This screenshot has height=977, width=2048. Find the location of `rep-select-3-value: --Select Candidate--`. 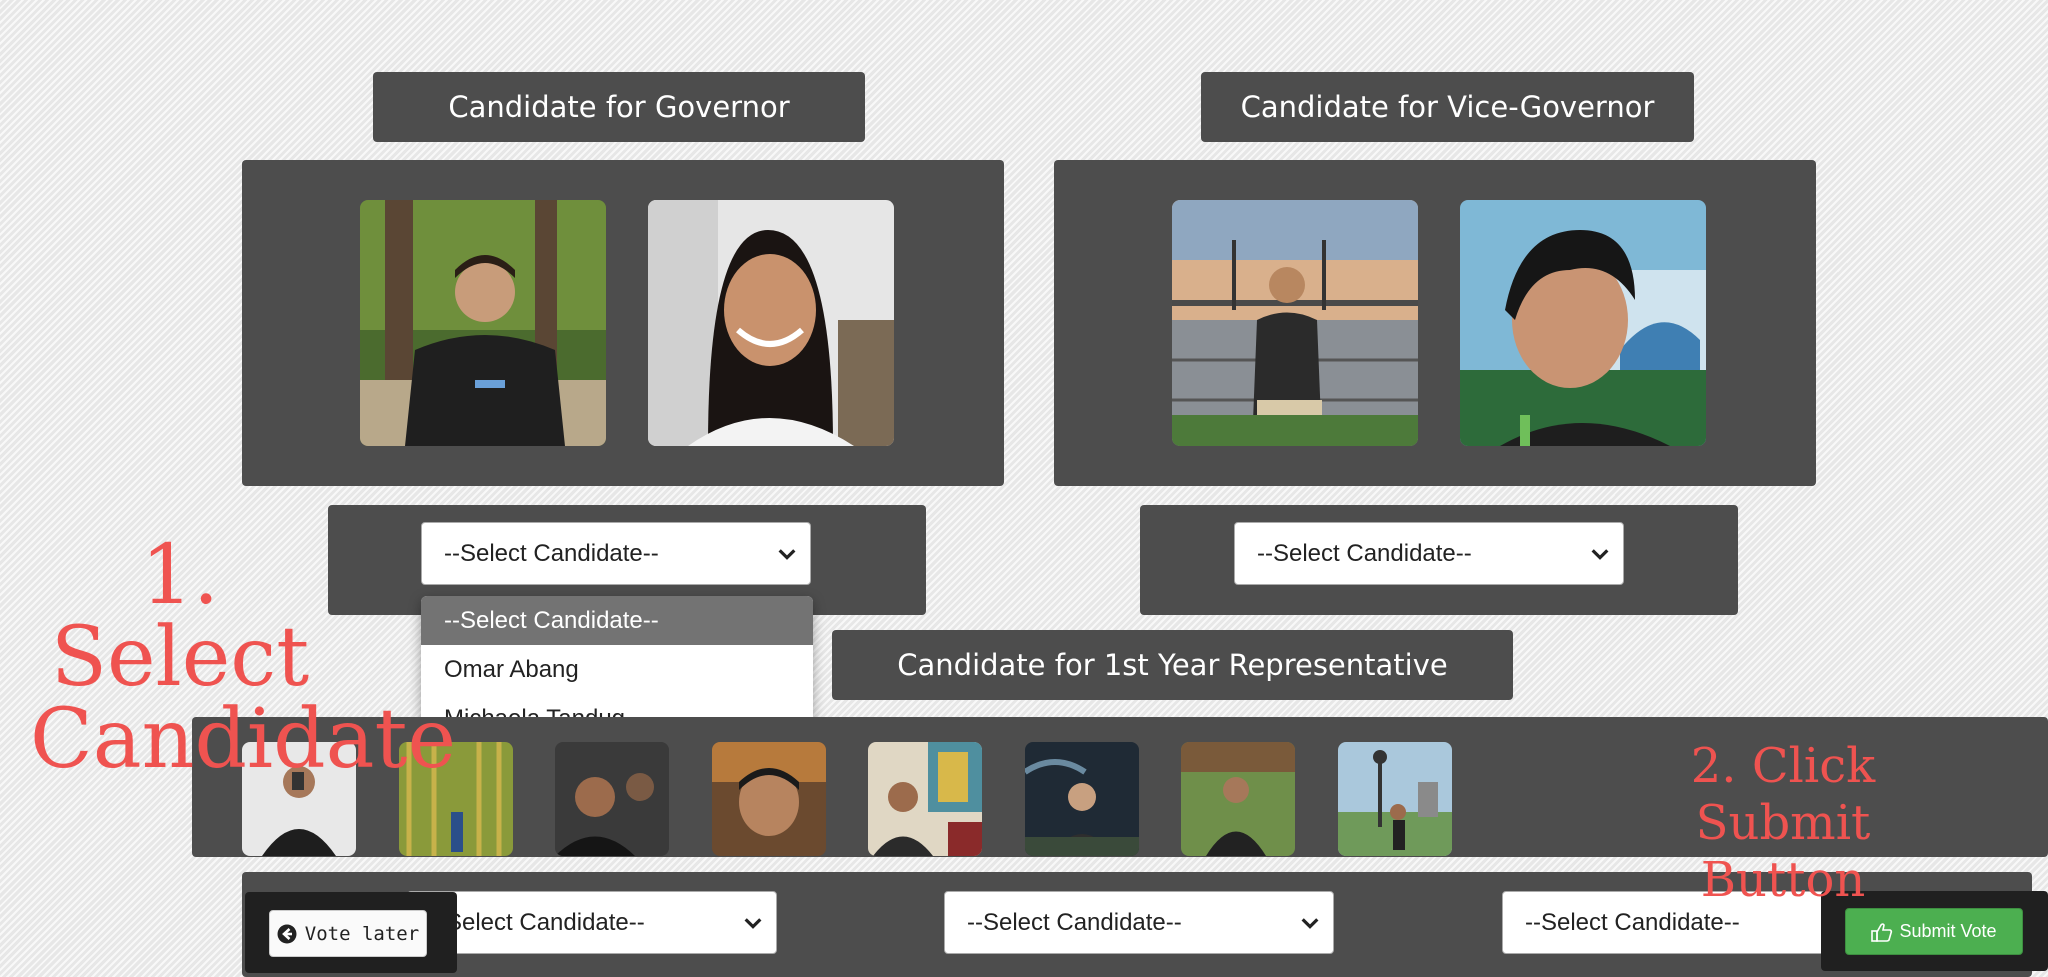

rep-select-3-value: --Select Candidate-- is located at coordinates (1632, 922).